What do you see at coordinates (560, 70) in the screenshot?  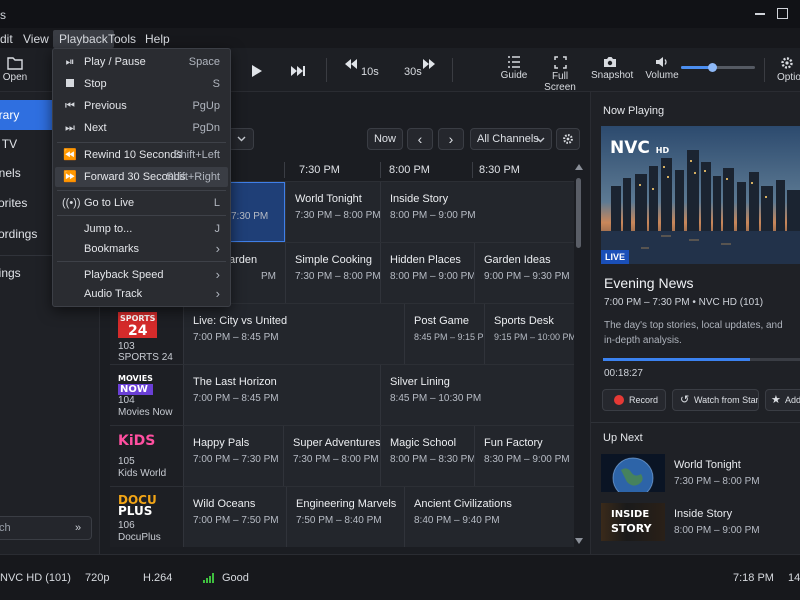 I see `fullscreen-button: Full Screen` at bounding box center [560, 70].